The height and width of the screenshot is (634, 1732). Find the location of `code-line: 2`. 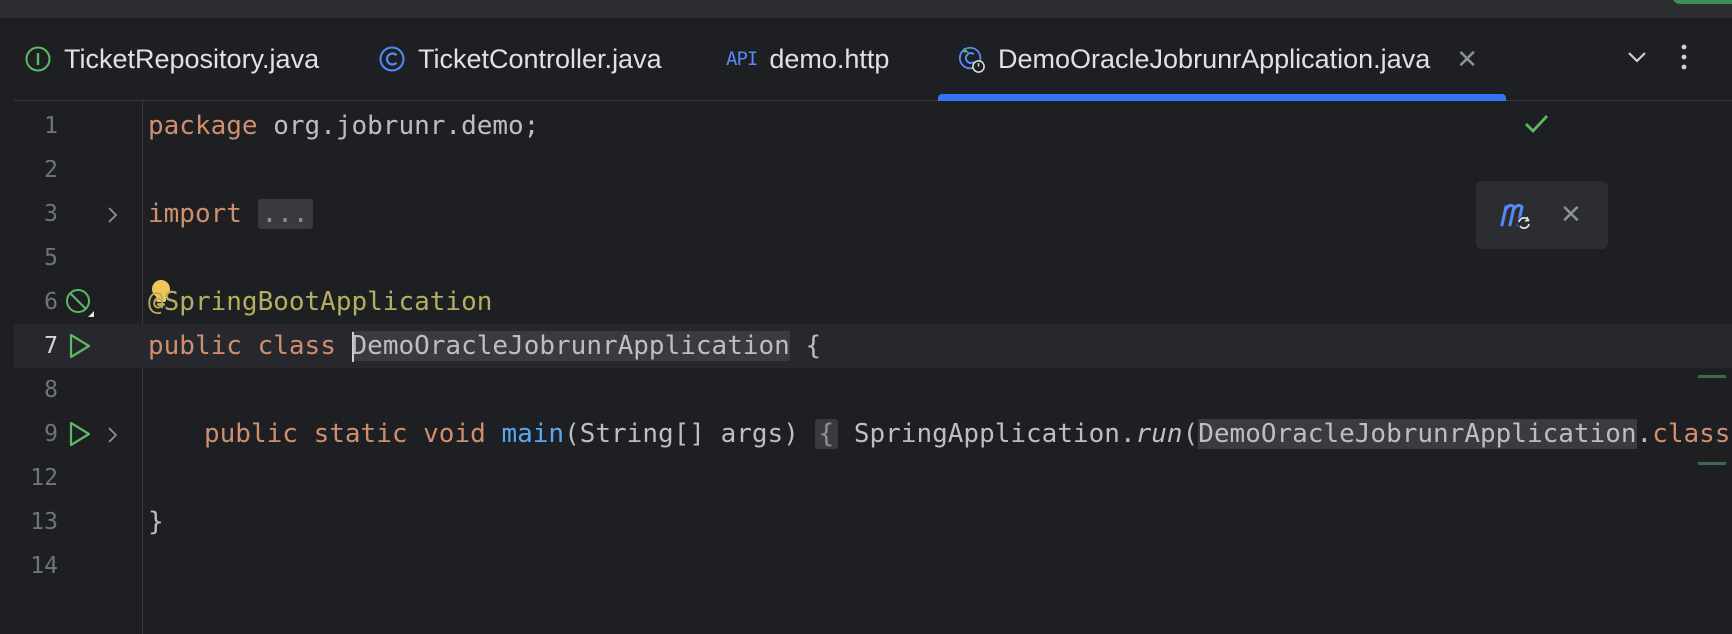

code-line: 2 is located at coordinates (873, 170).